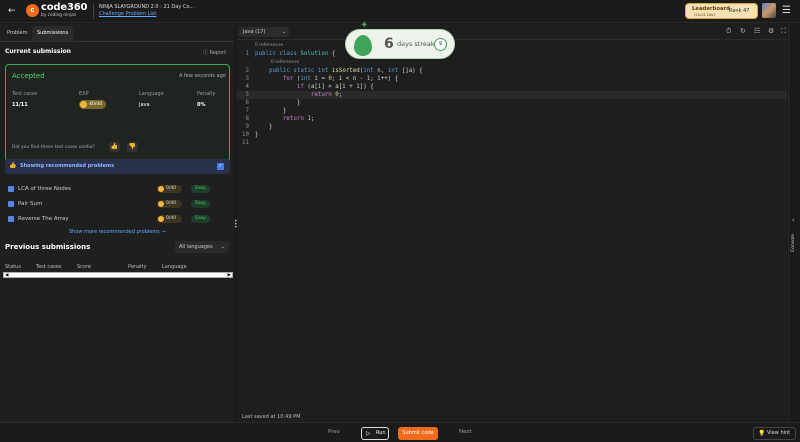 The width and height of the screenshot is (800, 442). I want to click on status-accepted: Accepted, so click(28, 76).